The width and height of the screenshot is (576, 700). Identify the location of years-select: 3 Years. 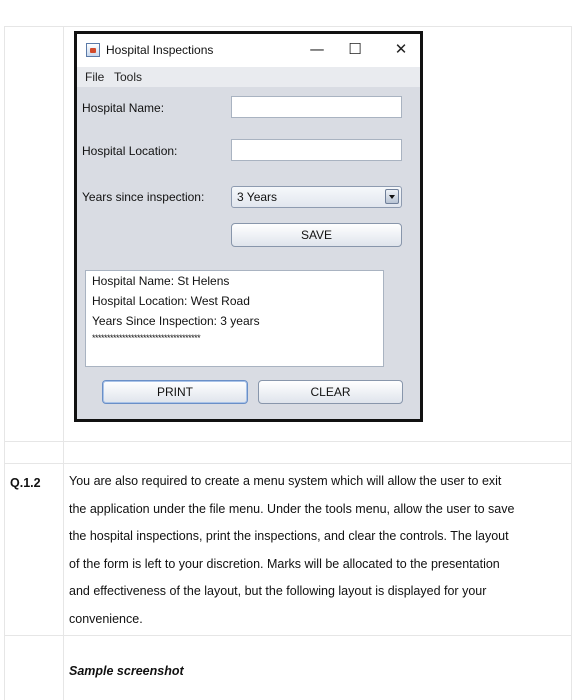
(316, 197).